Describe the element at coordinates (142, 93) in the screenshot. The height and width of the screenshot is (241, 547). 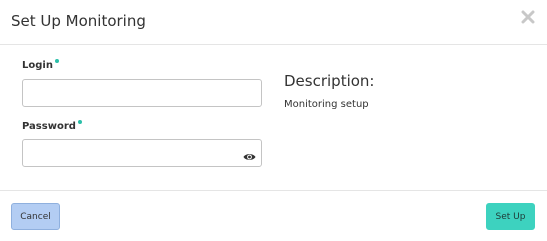
I see `login-input` at that location.